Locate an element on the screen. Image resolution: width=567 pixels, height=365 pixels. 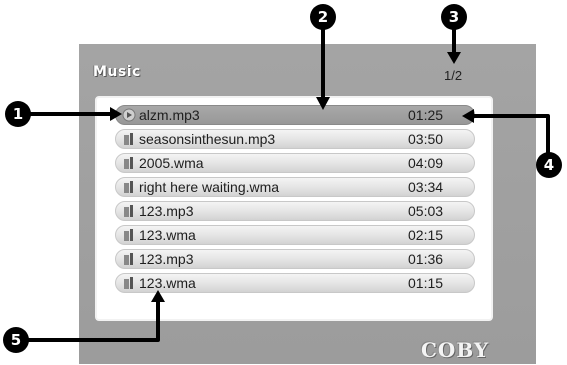
callout-3: 3 is located at coordinates (454, 17).